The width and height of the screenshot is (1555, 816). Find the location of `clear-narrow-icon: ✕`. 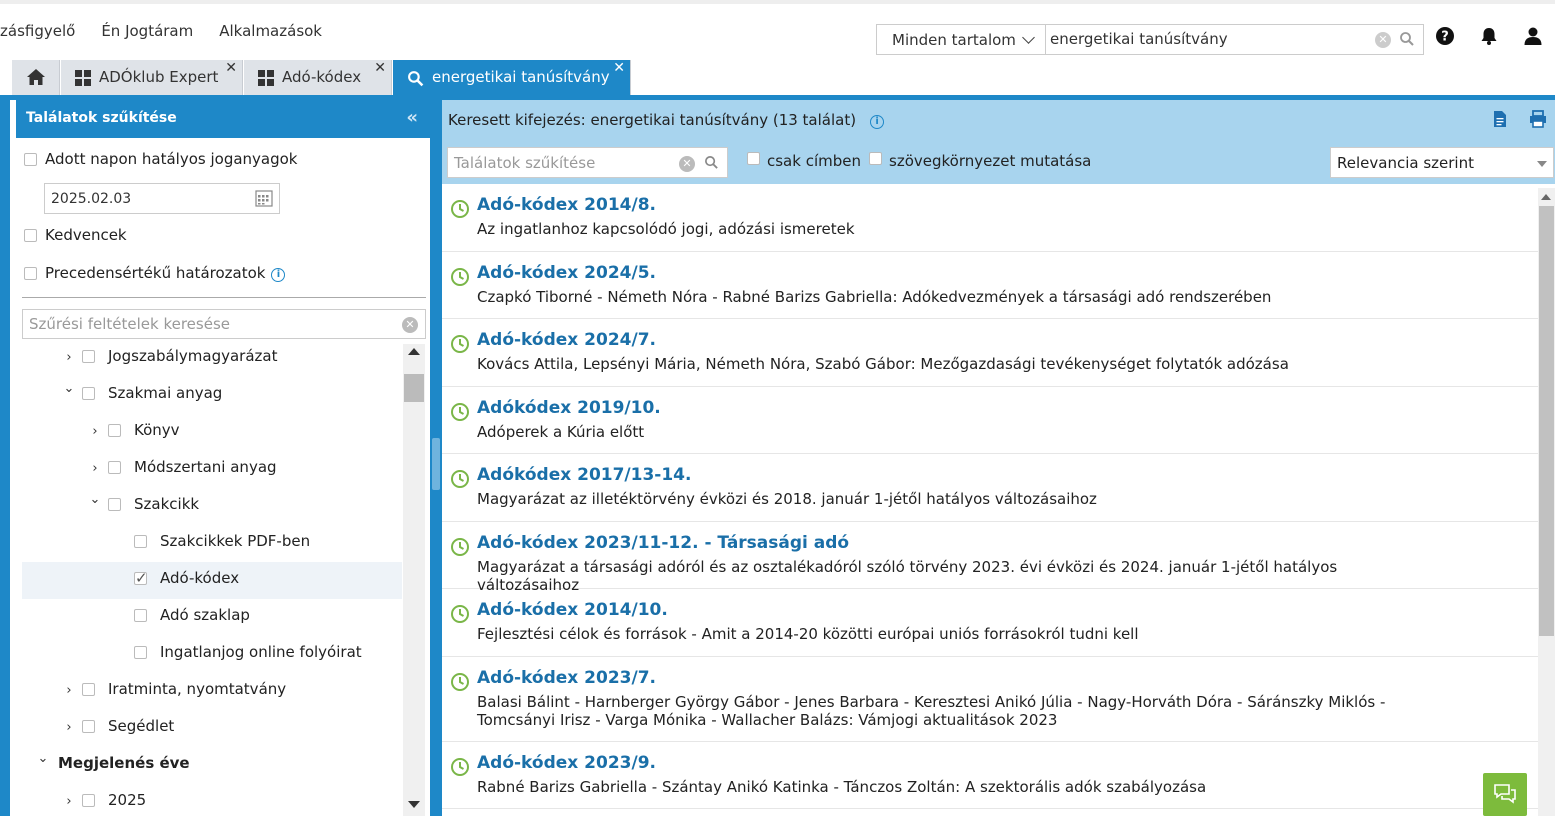

clear-narrow-icon: ✕ is located at coordinates (687, 164).